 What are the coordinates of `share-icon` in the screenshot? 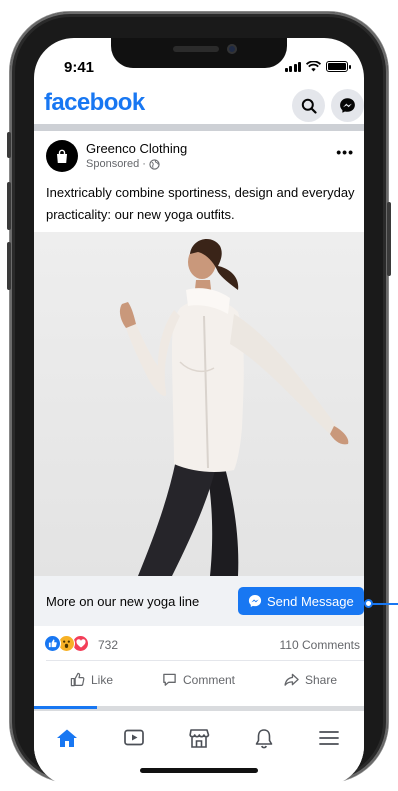 It's located at (291, 679).